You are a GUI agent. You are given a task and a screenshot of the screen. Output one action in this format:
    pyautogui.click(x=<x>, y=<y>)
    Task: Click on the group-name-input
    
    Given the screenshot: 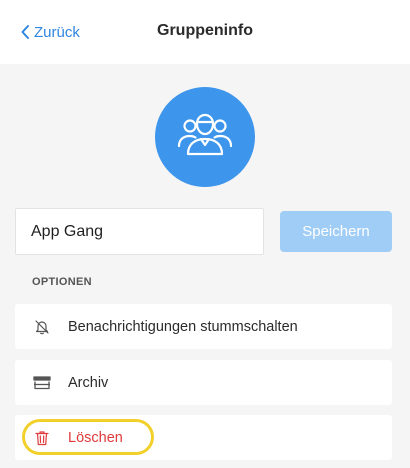 What is the action you would take?
    pyautogui.click(x=139, y=231)
    